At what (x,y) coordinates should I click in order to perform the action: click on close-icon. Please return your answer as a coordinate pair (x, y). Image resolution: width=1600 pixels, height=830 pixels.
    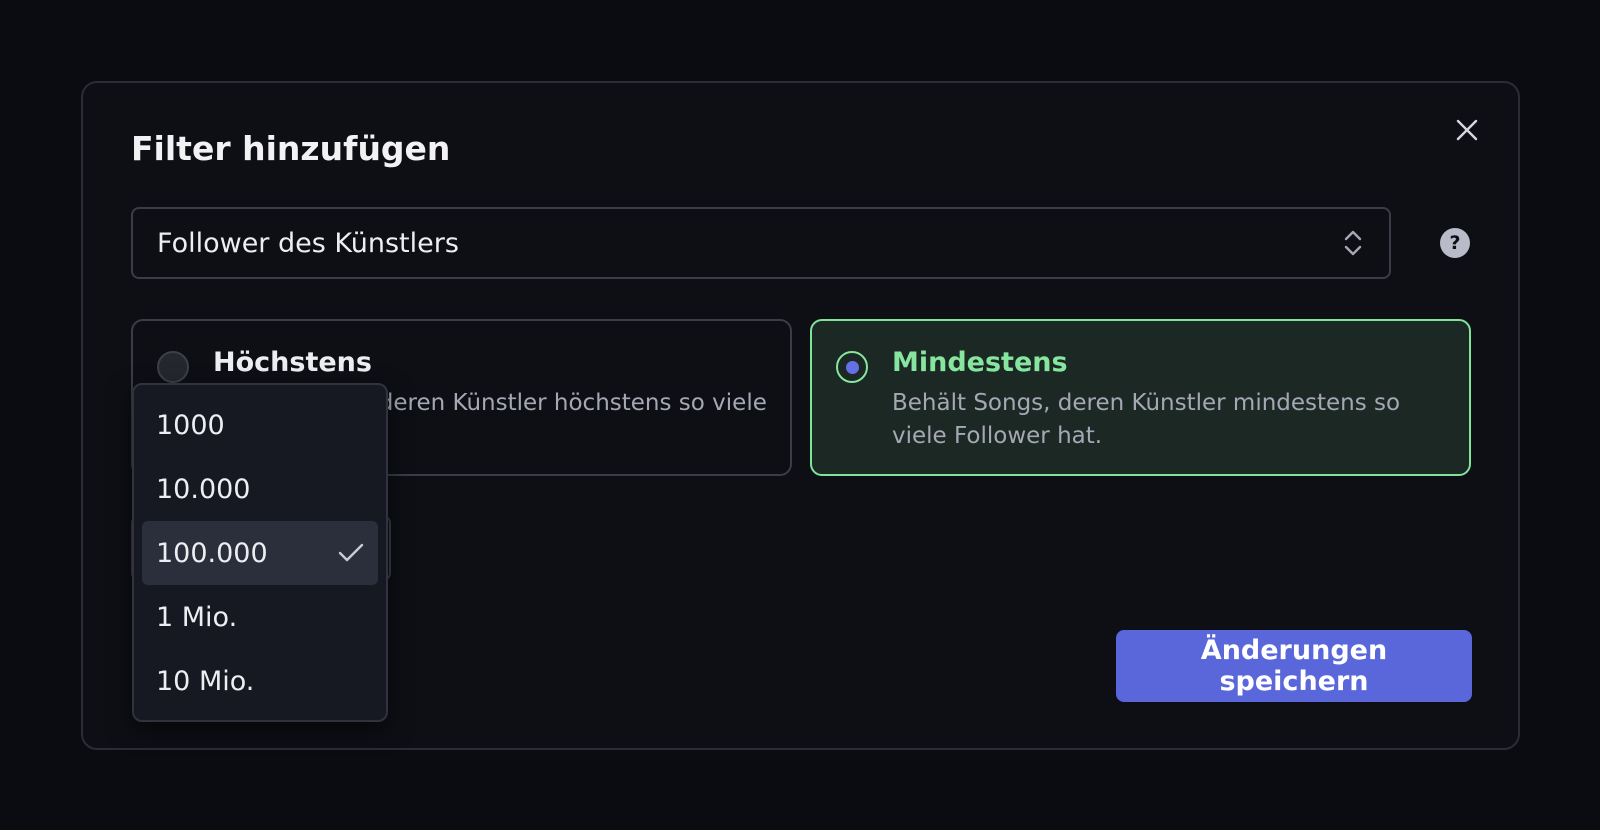
    Looking at the image, I should click on (1467, 130).